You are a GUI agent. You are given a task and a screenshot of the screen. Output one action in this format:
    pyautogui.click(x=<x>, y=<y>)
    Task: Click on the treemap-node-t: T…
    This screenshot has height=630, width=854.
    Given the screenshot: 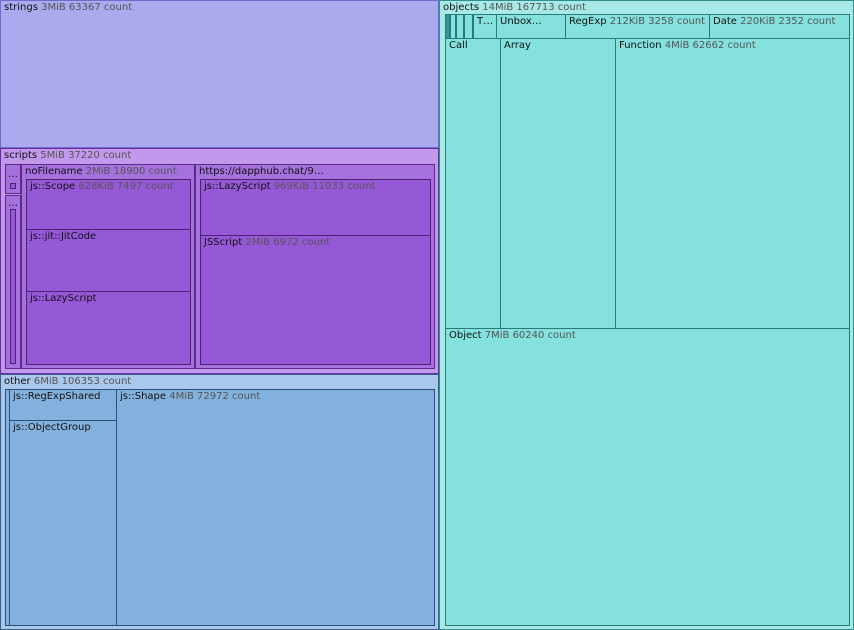 What is the action you would take?
    pyautogui.click(x=485, y=26)
    